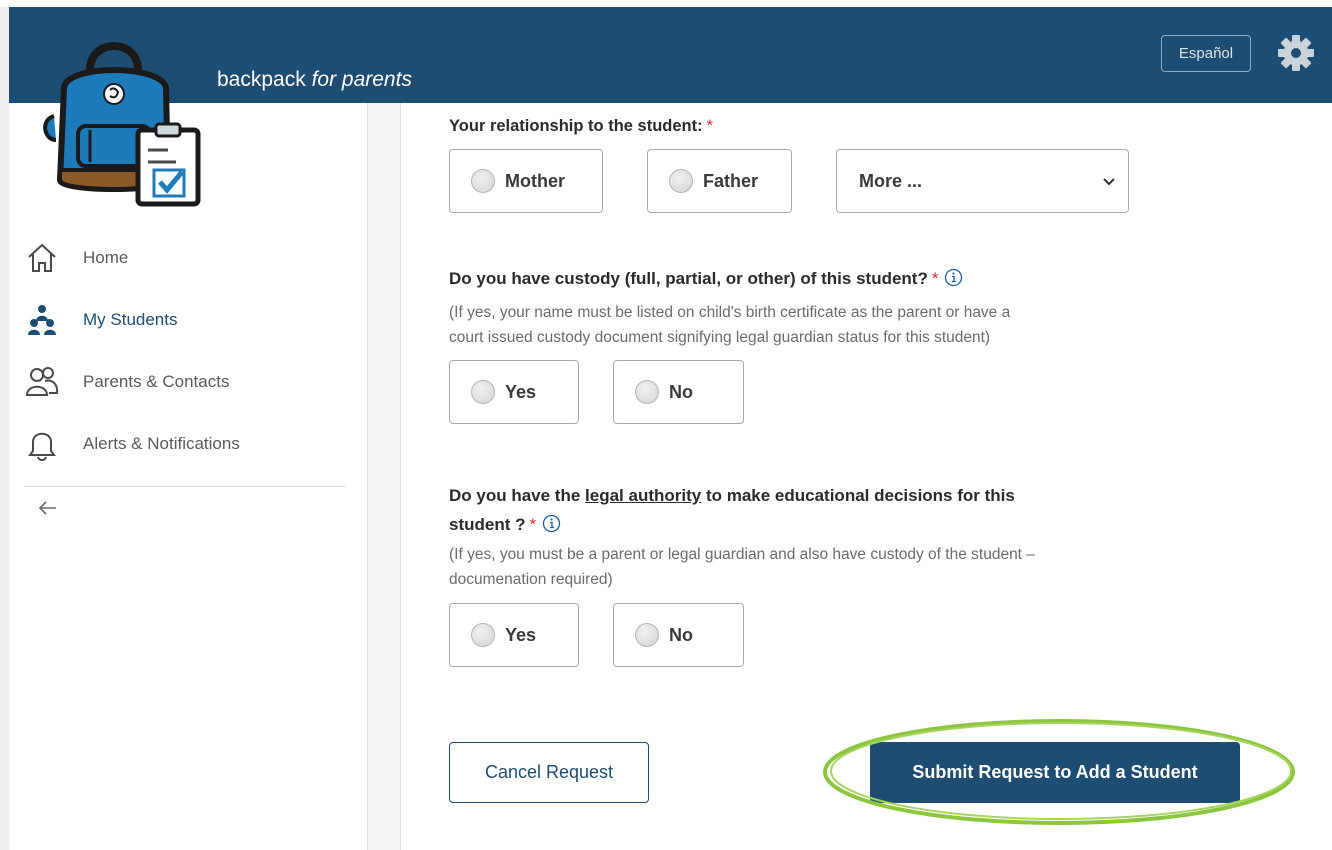  I want to click on radio-father: Father, so click(719, 181).